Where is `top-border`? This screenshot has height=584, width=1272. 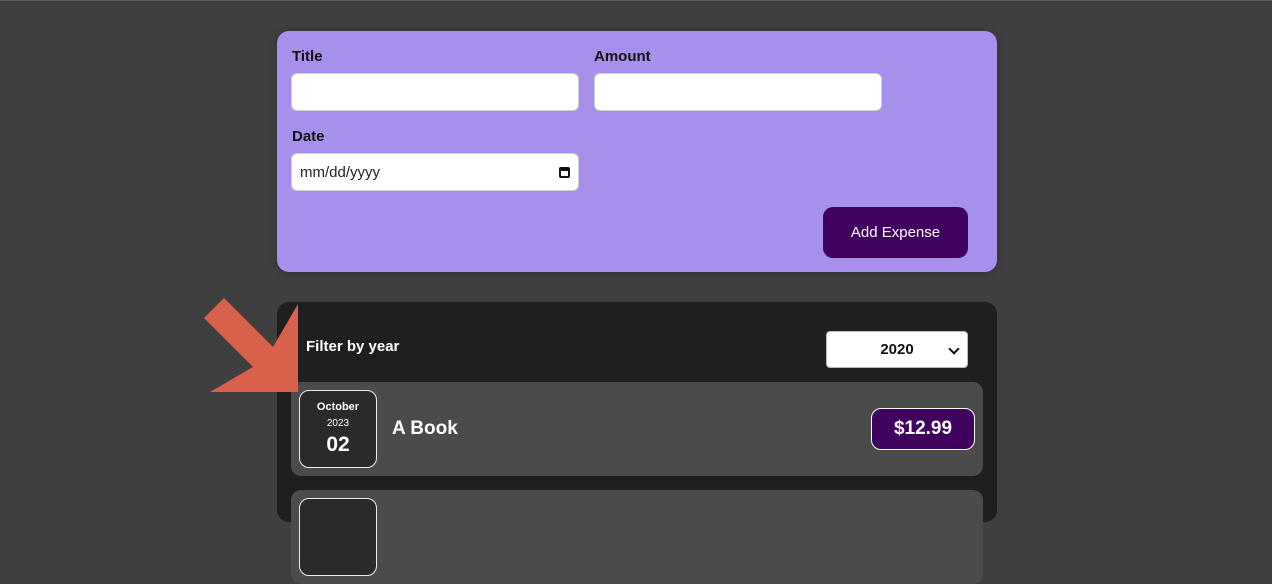
top-border is located at coordinates (636, 0).